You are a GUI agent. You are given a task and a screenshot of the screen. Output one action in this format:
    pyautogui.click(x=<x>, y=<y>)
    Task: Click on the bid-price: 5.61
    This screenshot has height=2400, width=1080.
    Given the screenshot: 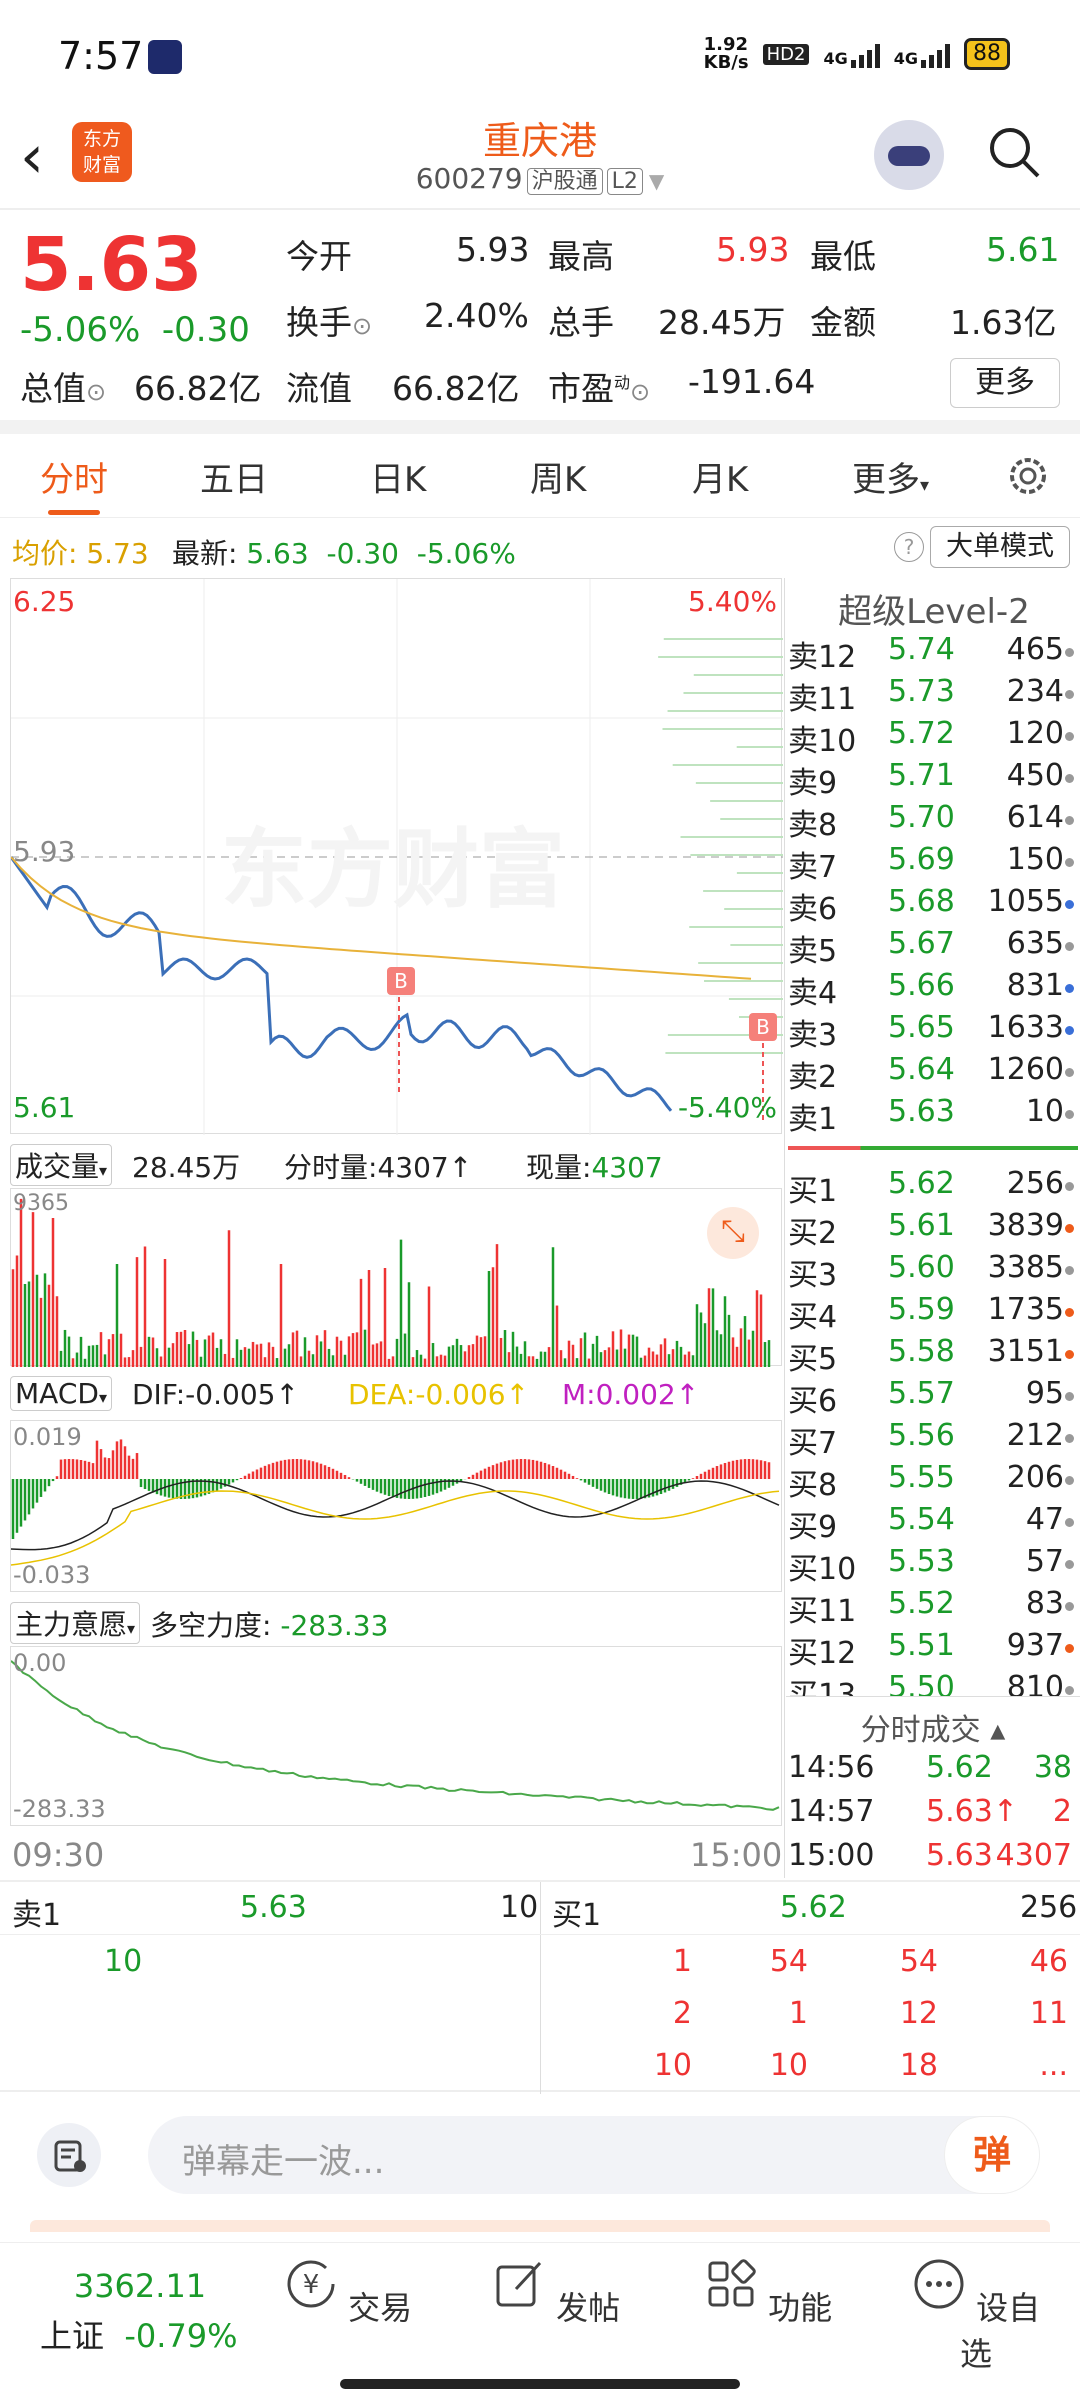 What is the action you would take?
    pyautogui.click(x=921, y=1225)
    